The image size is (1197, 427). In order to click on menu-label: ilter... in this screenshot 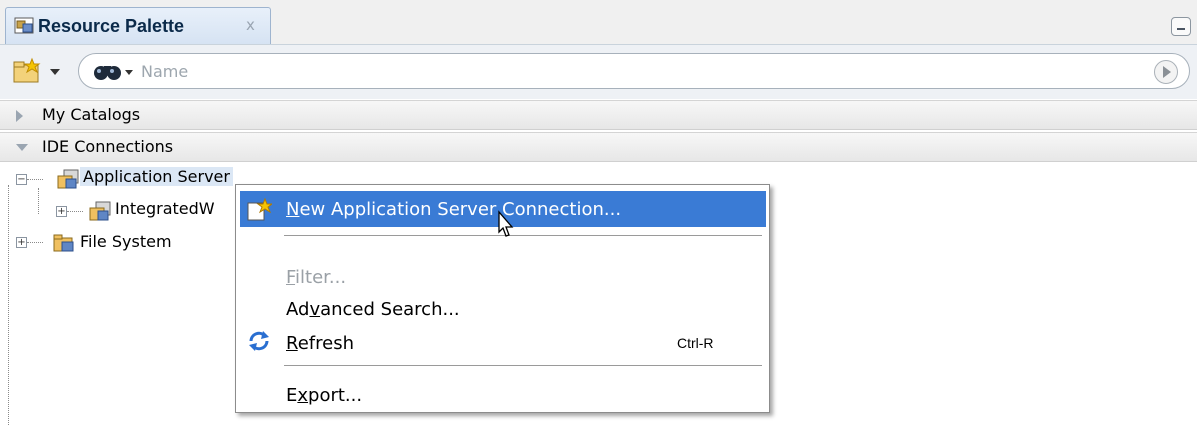, I will do `click(321, 277)`.